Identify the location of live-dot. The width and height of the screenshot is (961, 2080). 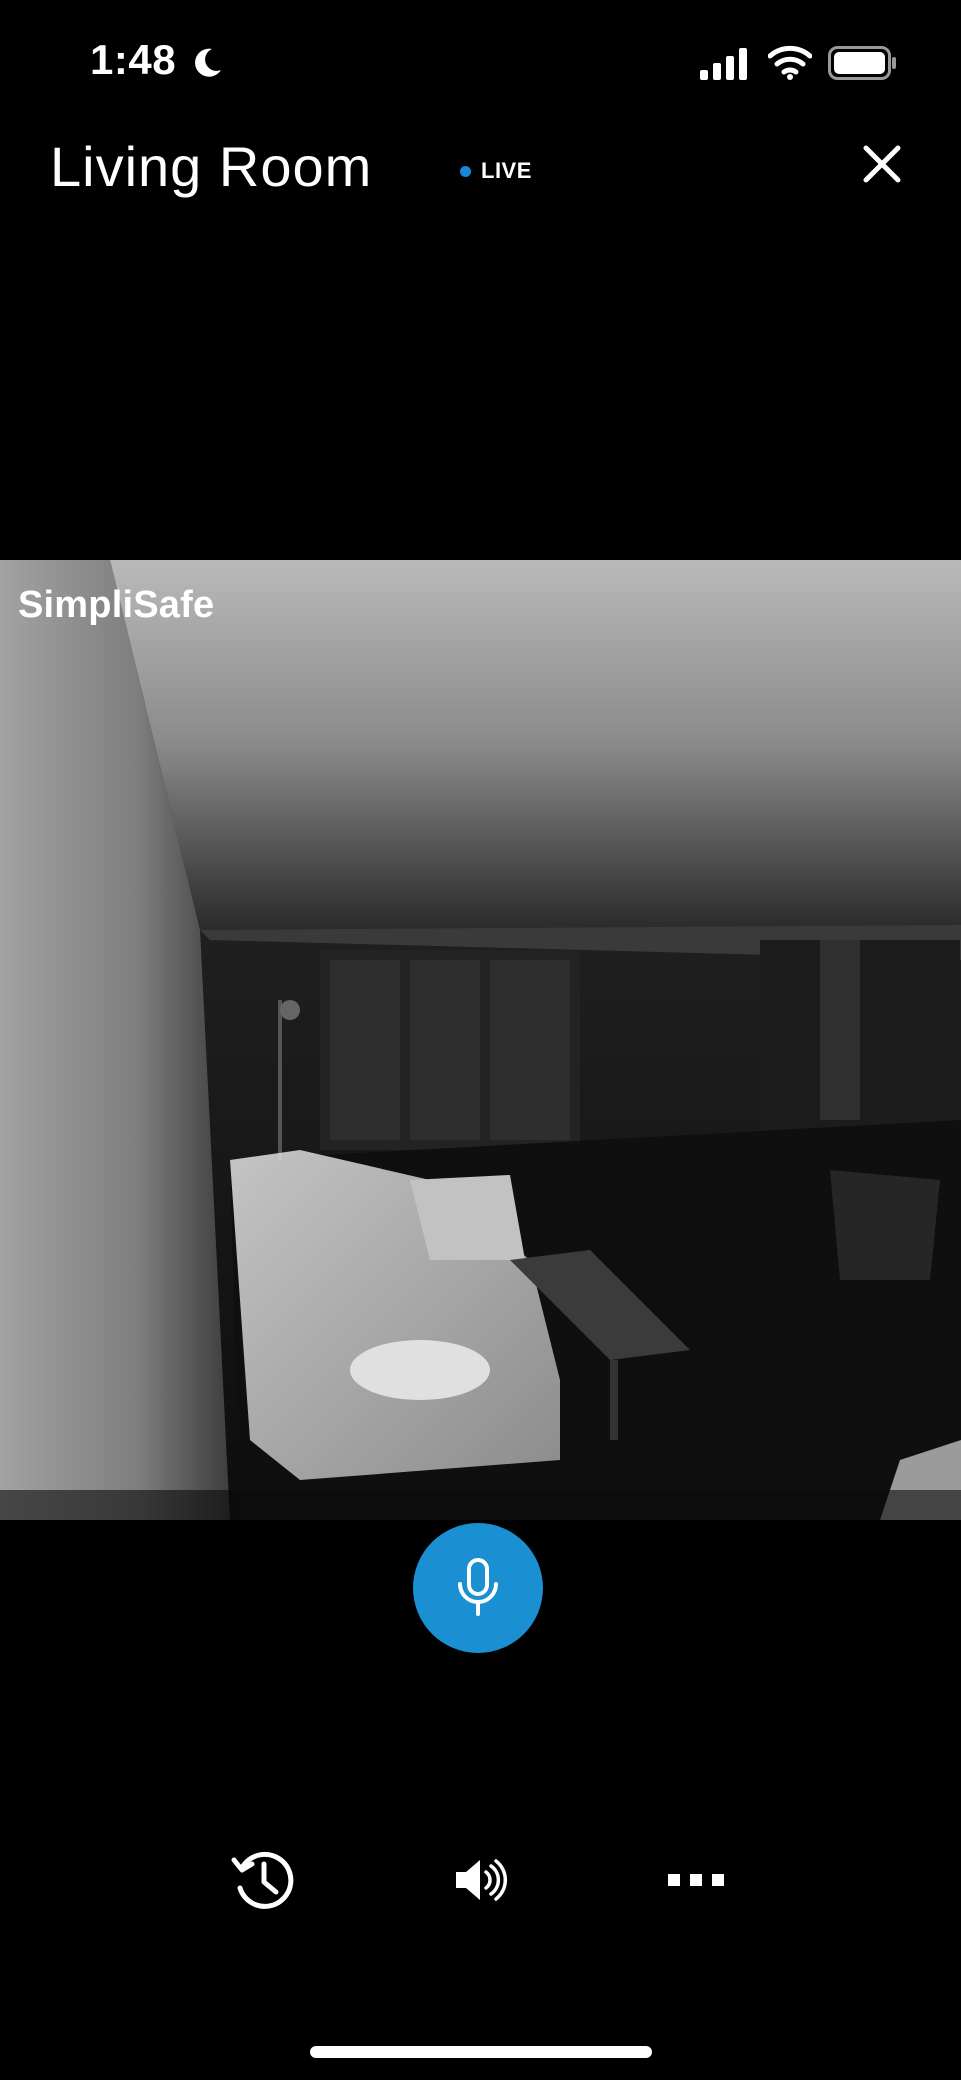
(465, 171).